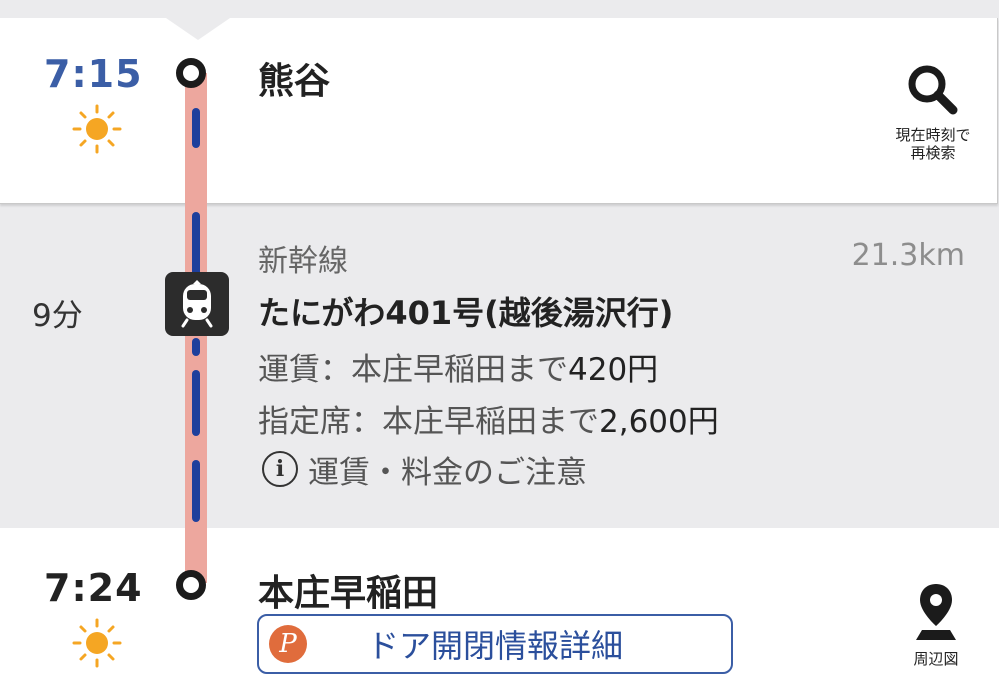 Image resolution: width=999 pixels, height=694 pixels. What do you see at coordinates (93, 588) in the screenshot?
I see `arrival-time: 7:24` at bounding box center [93, 588].